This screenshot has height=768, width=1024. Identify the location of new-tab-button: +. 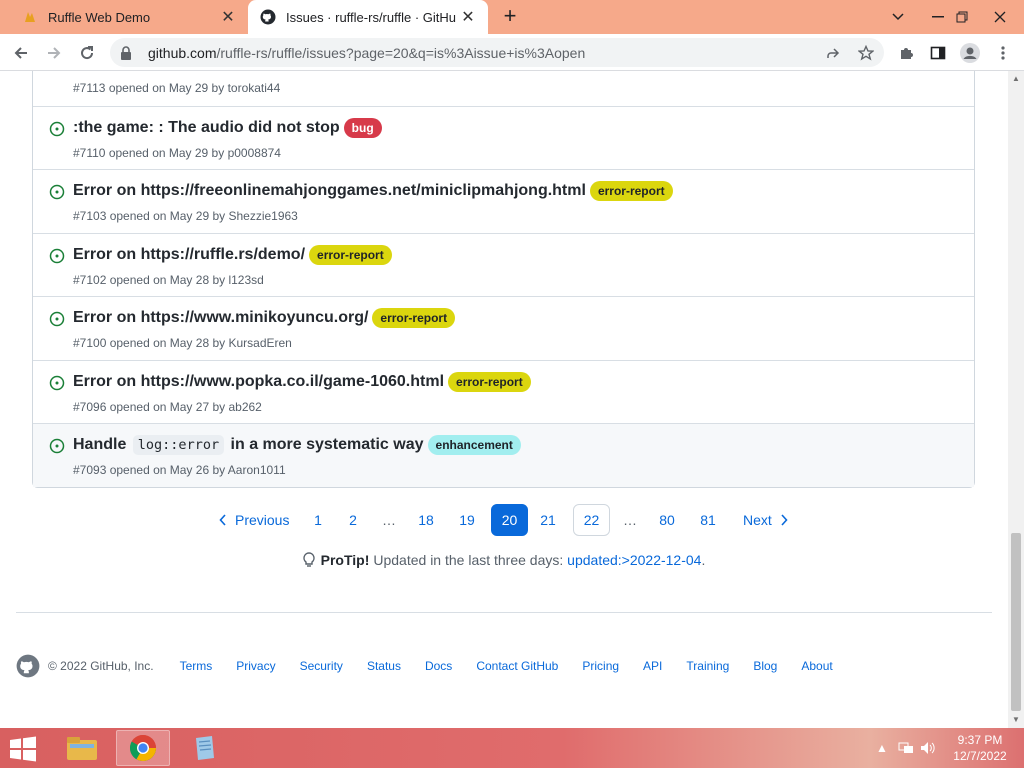
(510, 17).